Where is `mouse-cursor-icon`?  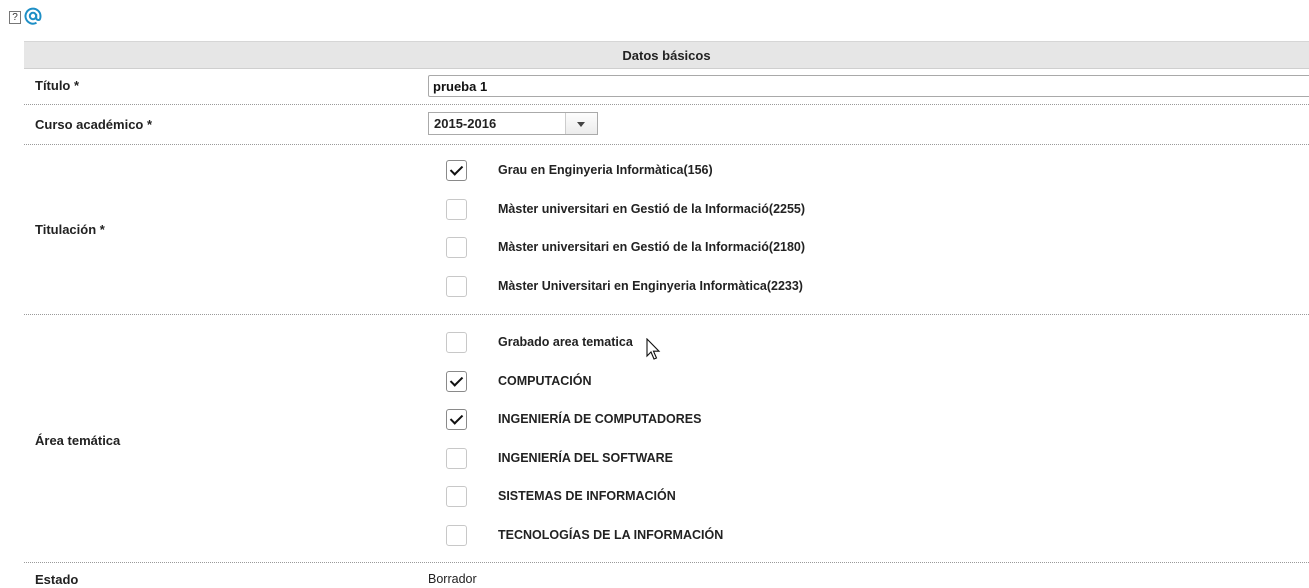 mouse-cursor-icon is located at coordinates (653, 349).